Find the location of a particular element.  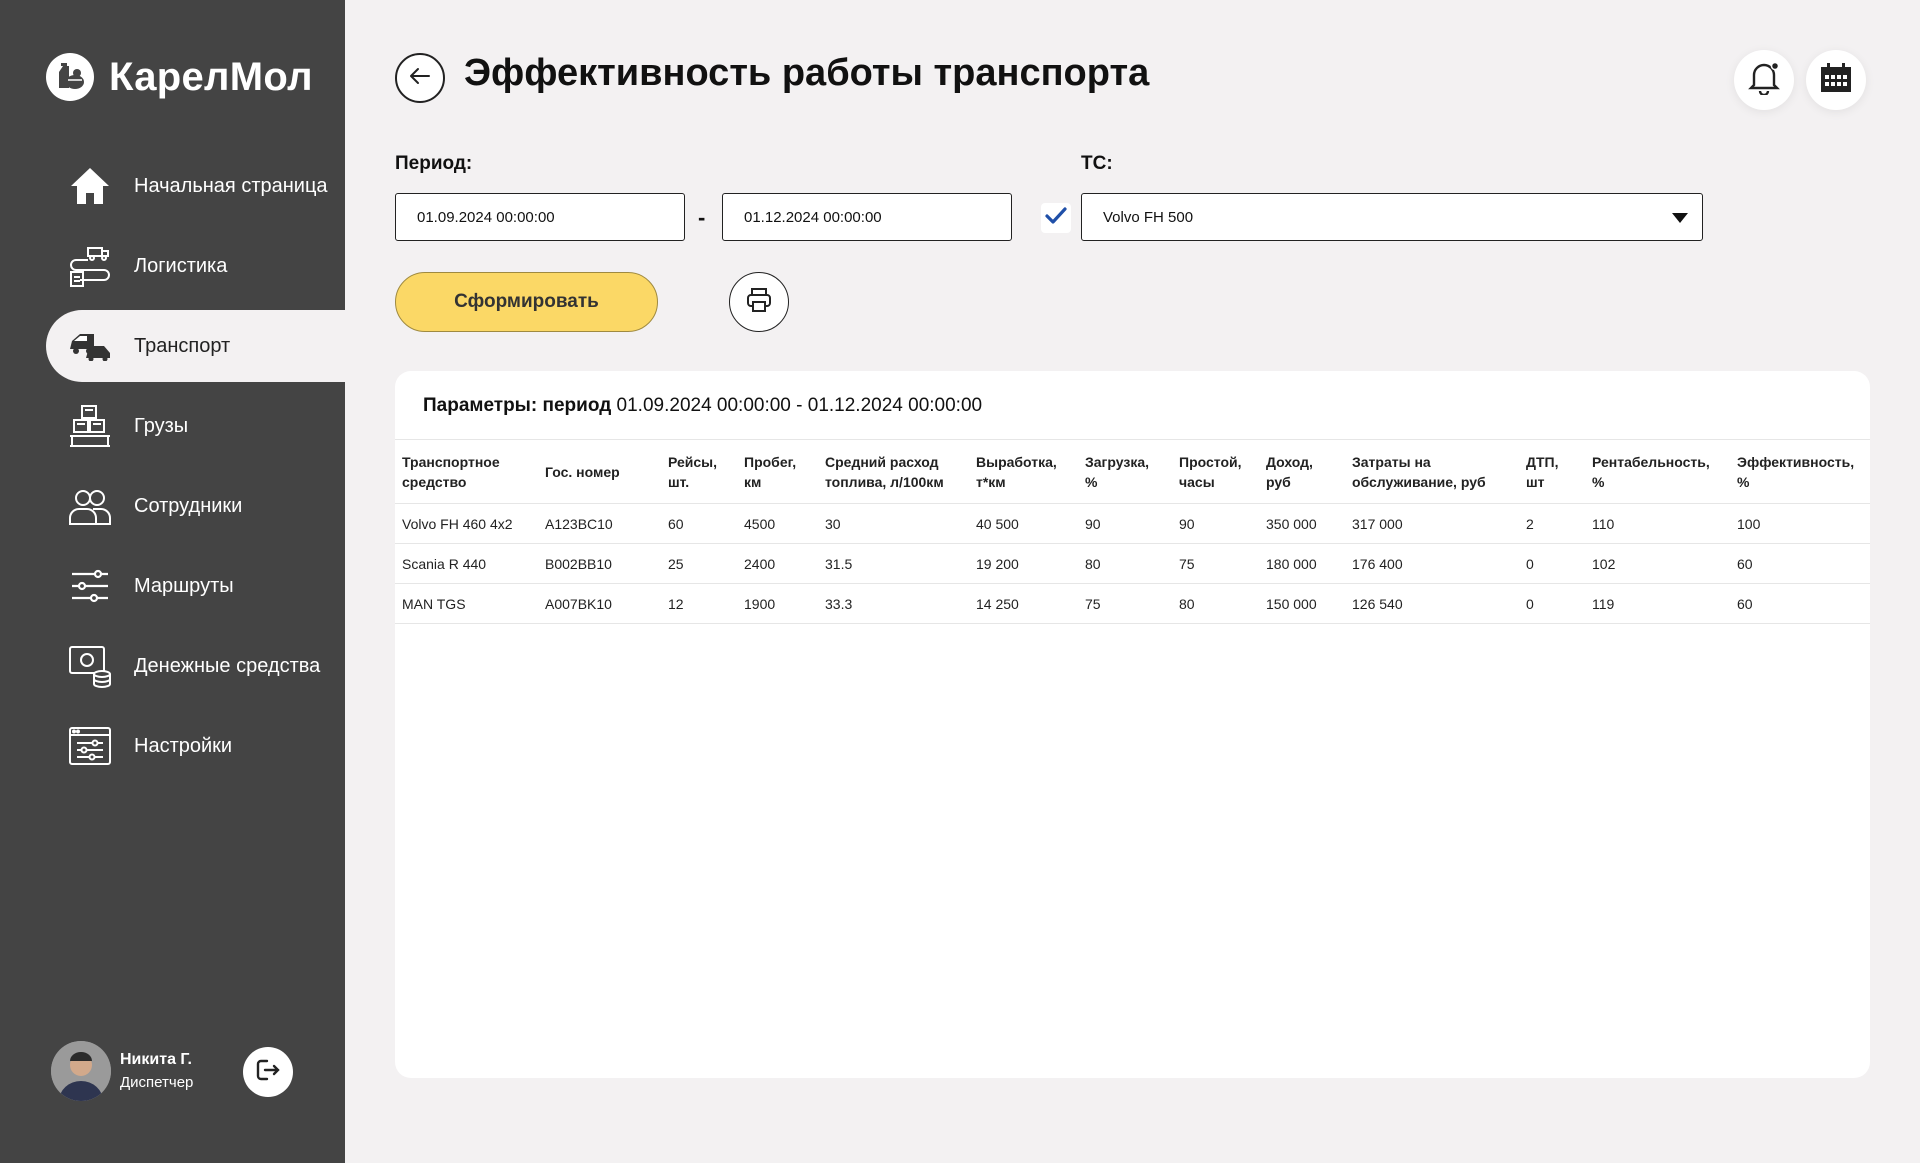

table-cell: Volvo FH 460 4x2 is located at coordinates (466, 523).